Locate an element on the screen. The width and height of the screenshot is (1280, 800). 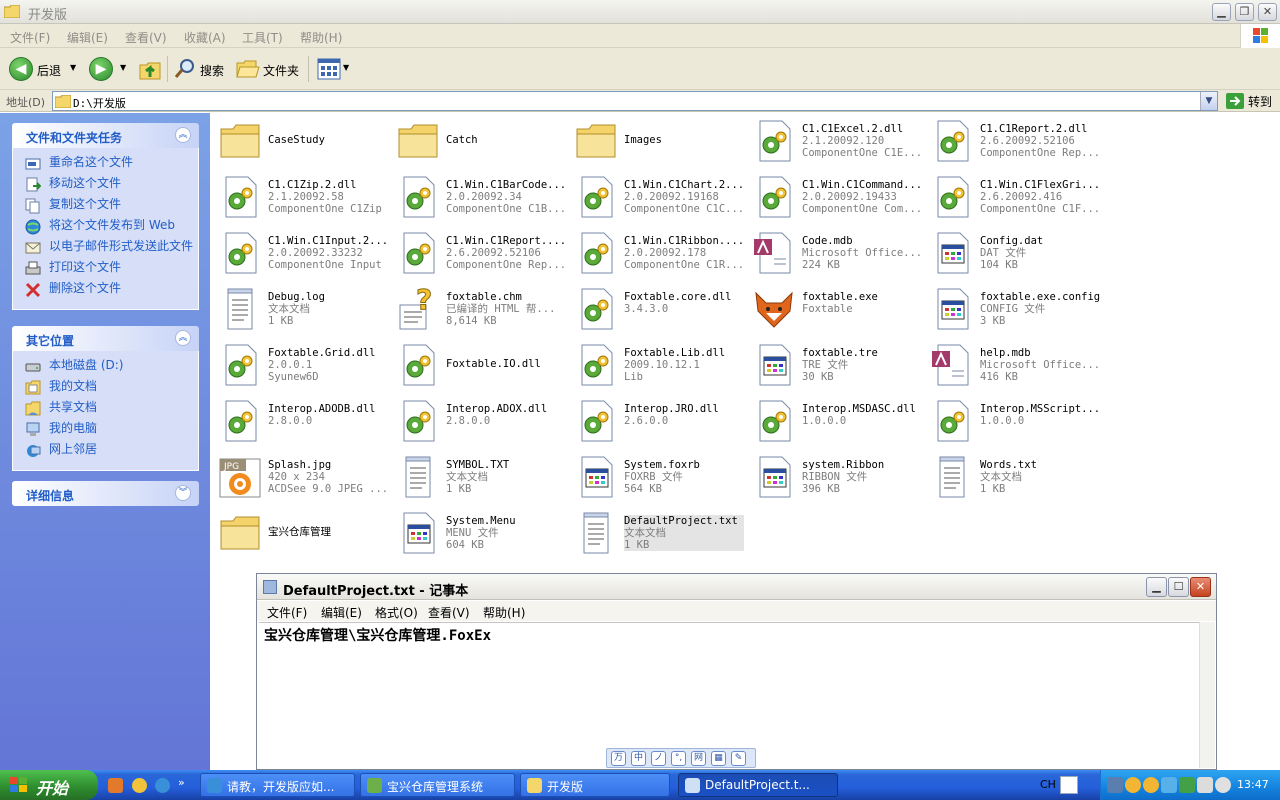
file-item: Foxtable.IO.dll is located at coordinates (479, 365).